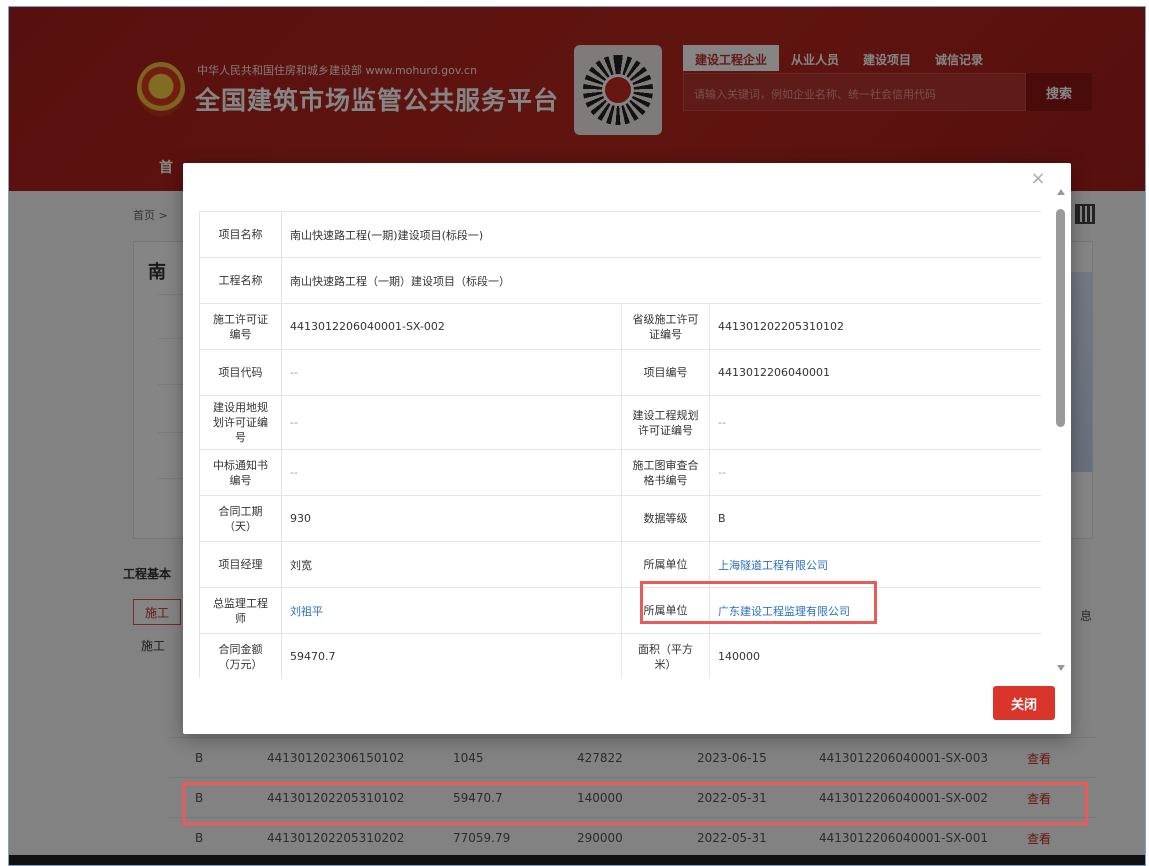 The height and width of the screenshot is (866, 1149). What do you see at coordinates (240, 234) in the screenshot?
I see `project-name-label: 项目名称` at bounding box center [240, 234].